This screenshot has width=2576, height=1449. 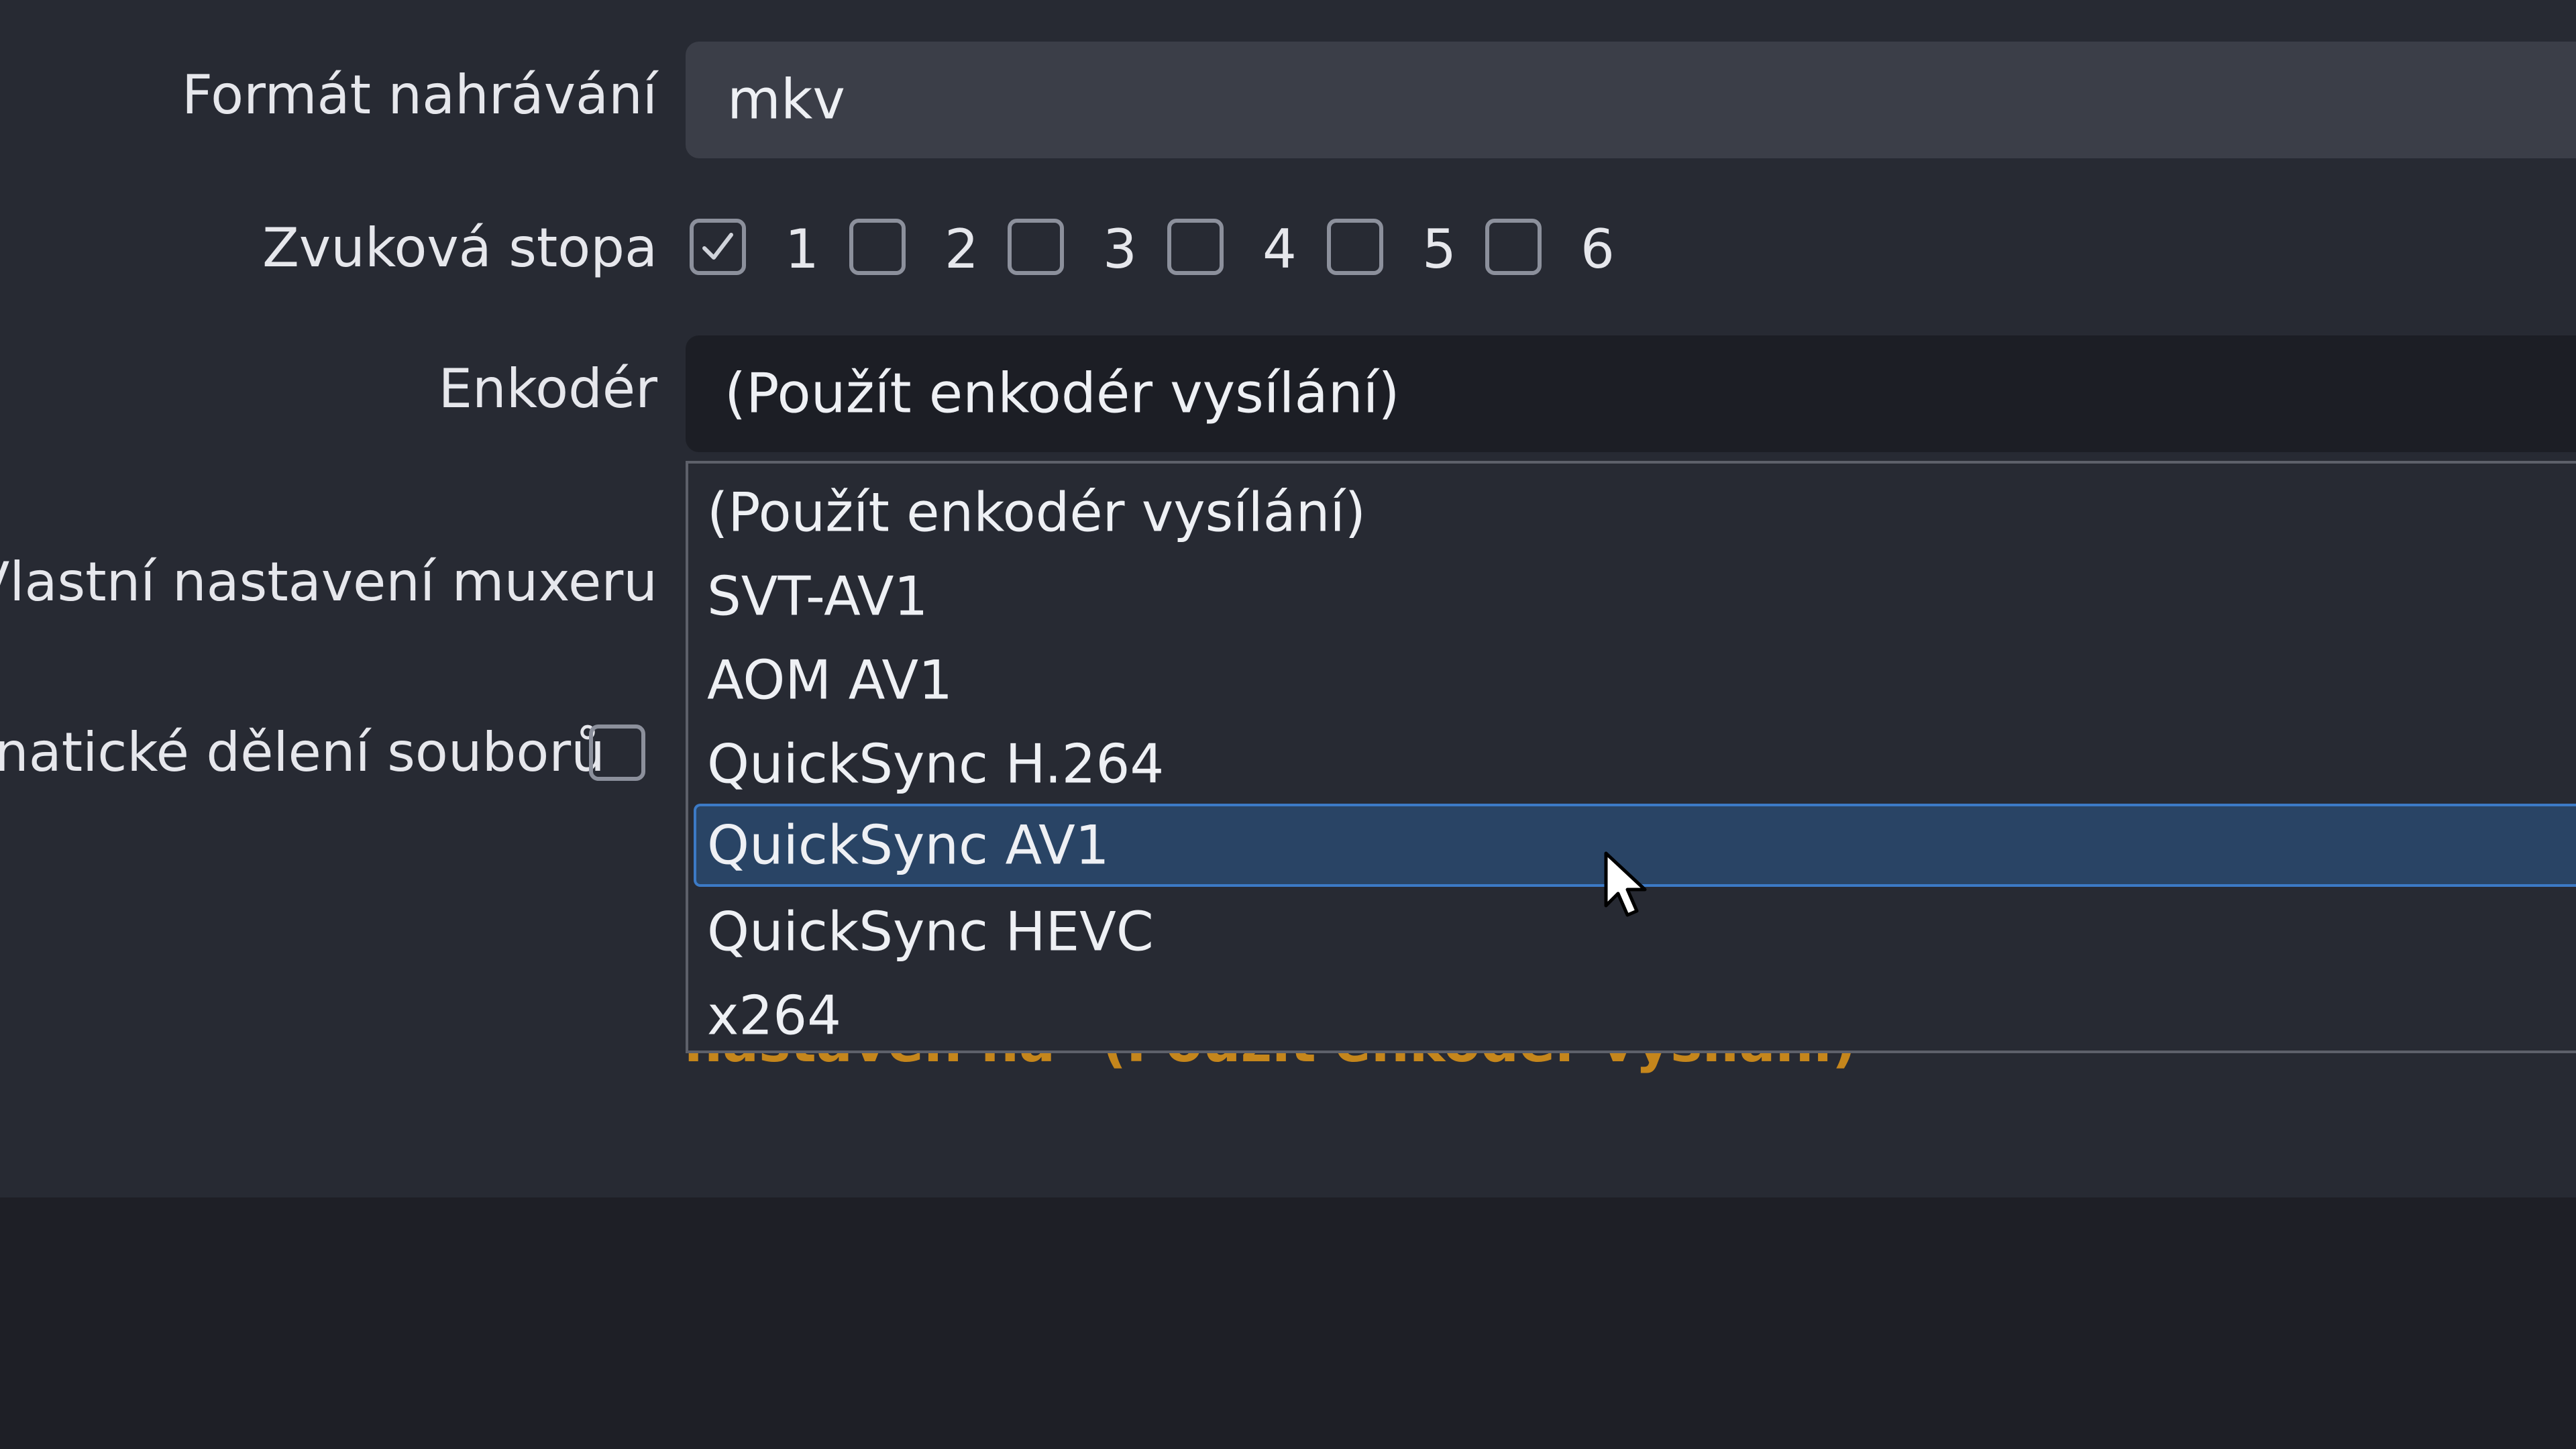 What do you see at coordinates (802, 249) in the screenshot?
I see `audio-track-1-label: 1` at bounding box center [802, 249].